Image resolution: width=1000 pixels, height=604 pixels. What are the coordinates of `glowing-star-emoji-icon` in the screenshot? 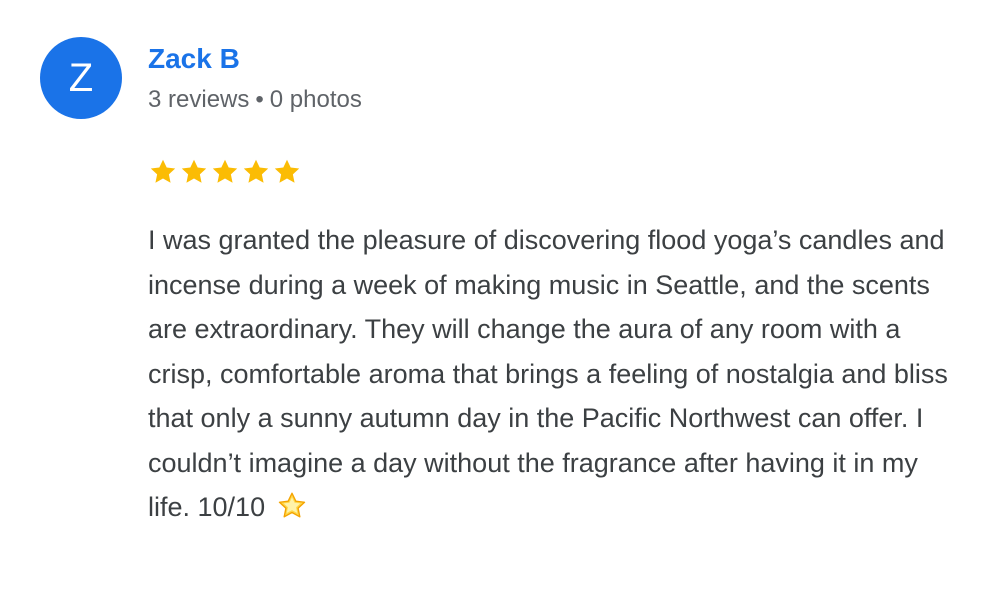 It's located at (291, 505).